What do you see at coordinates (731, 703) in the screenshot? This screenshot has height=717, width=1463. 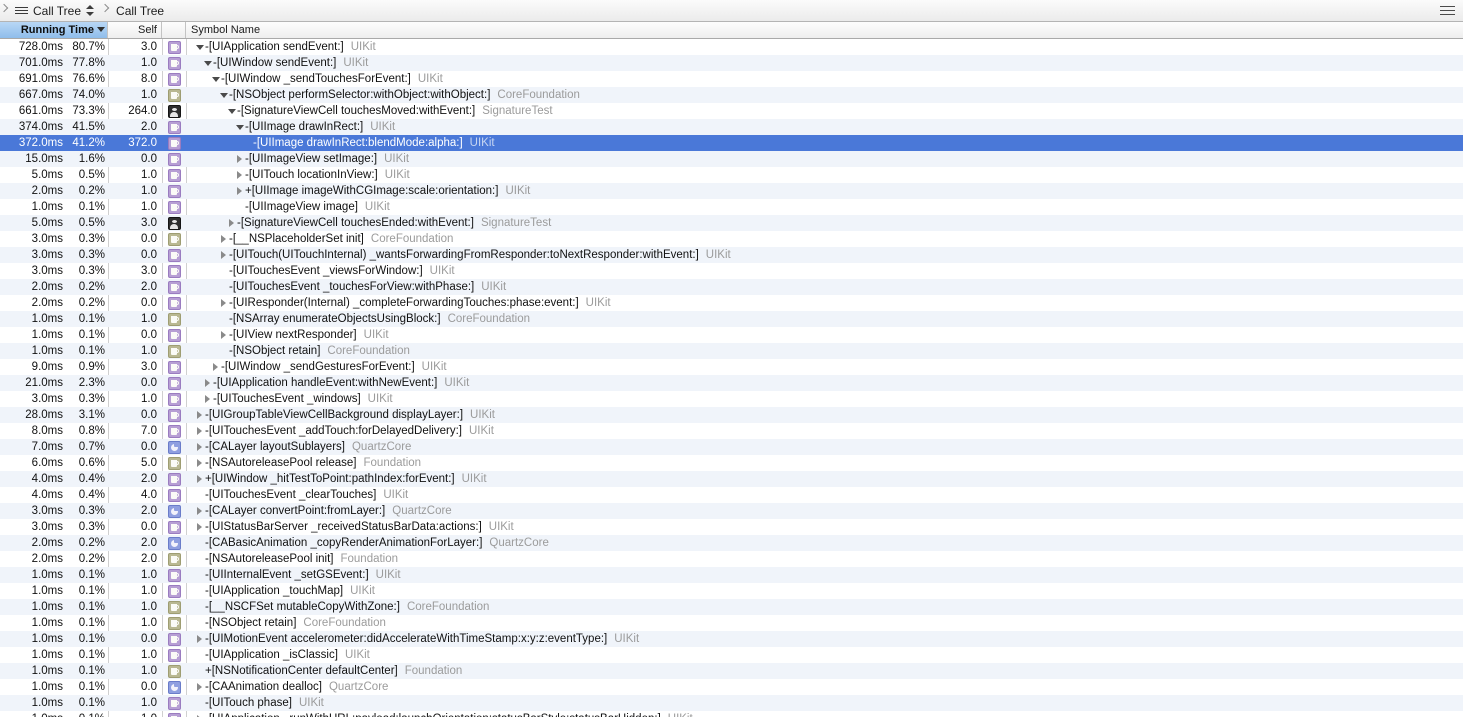 I see `table-row: 1.0ms 0.1% 1.0 -[UITouch phase] UIKit` at bounding box center [731, 703].